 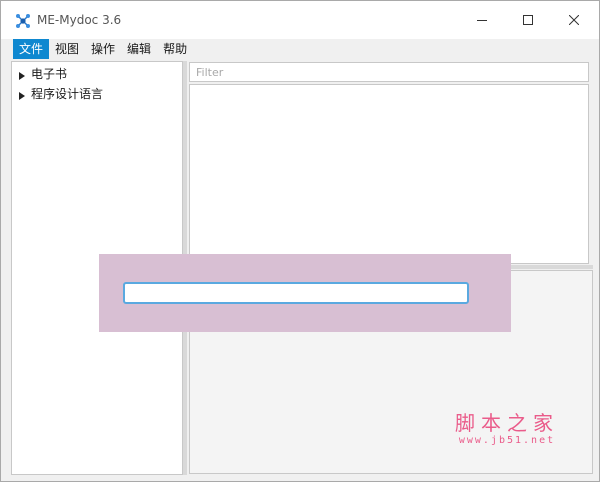 I want to click on site-watermark: 脚本之家 www.jb51.net, so click(x=507, y=429).